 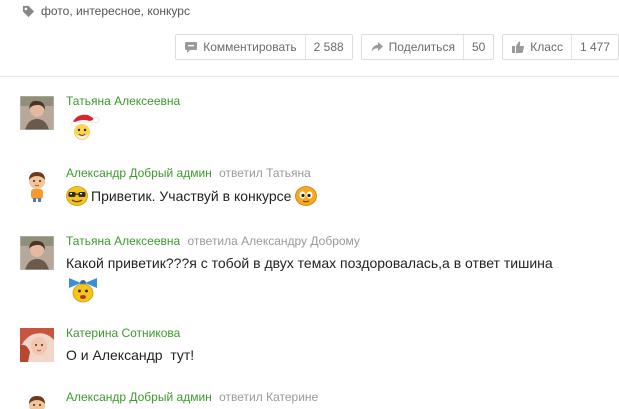 I want to click on avatar-photo-girl, so click(x=37, y=345).